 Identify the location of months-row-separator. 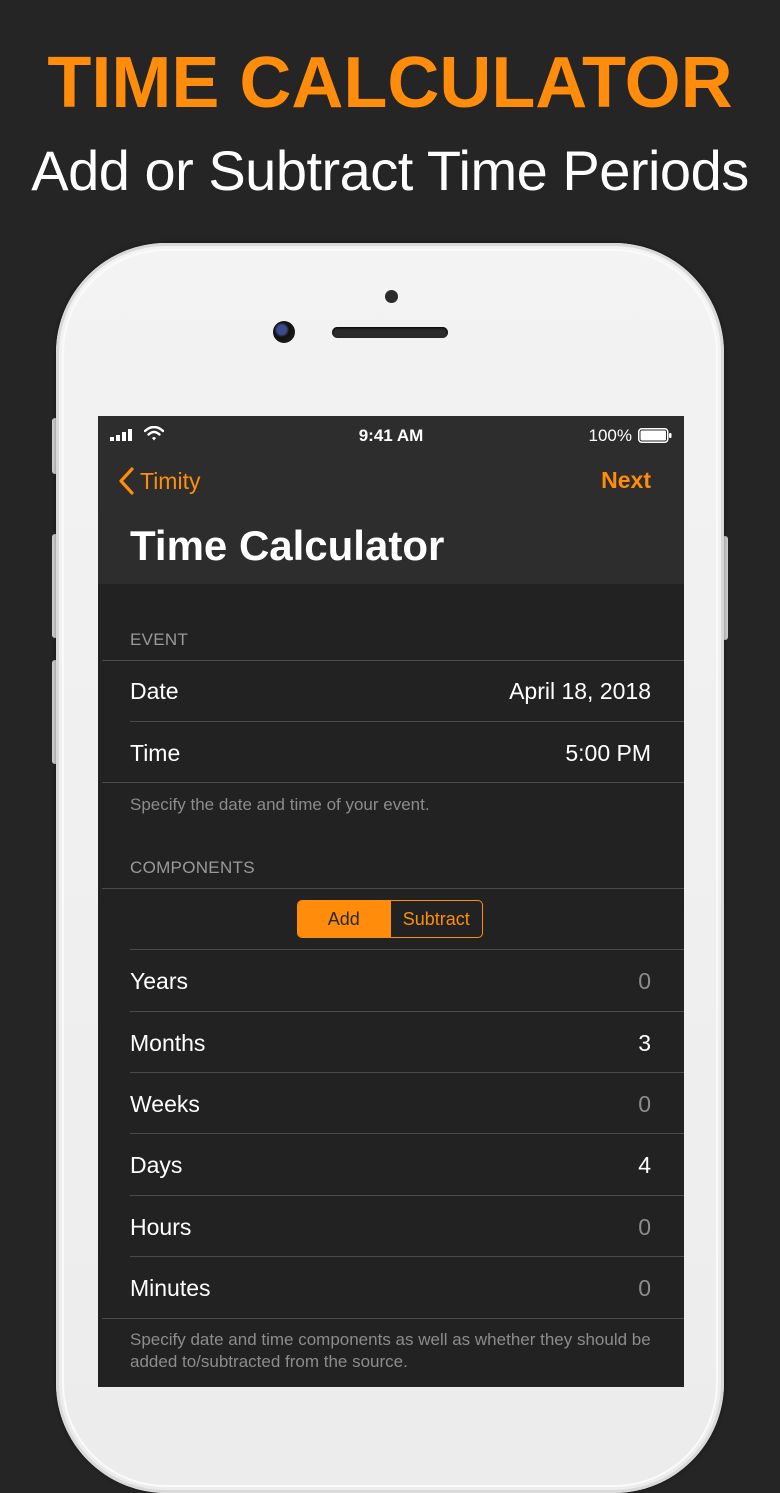
(407, 1072).